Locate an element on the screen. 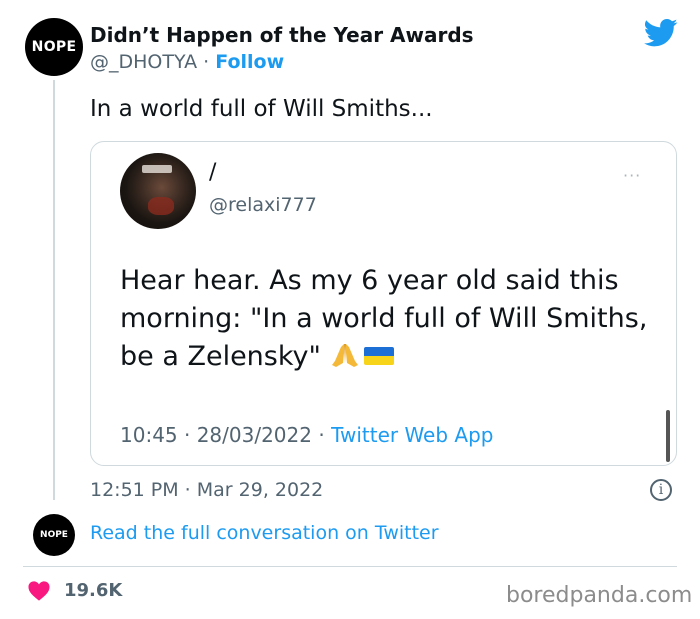 This screenshot has width=700, height=619. follow-button: Follow is located at coordinates (249, 62).